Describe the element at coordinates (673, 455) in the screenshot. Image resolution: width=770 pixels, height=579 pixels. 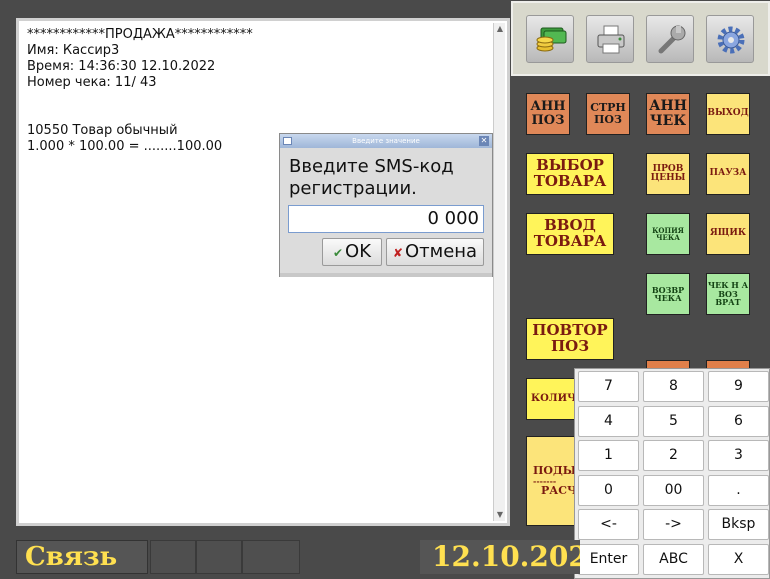
I see `numpad-key: 2` at that location.